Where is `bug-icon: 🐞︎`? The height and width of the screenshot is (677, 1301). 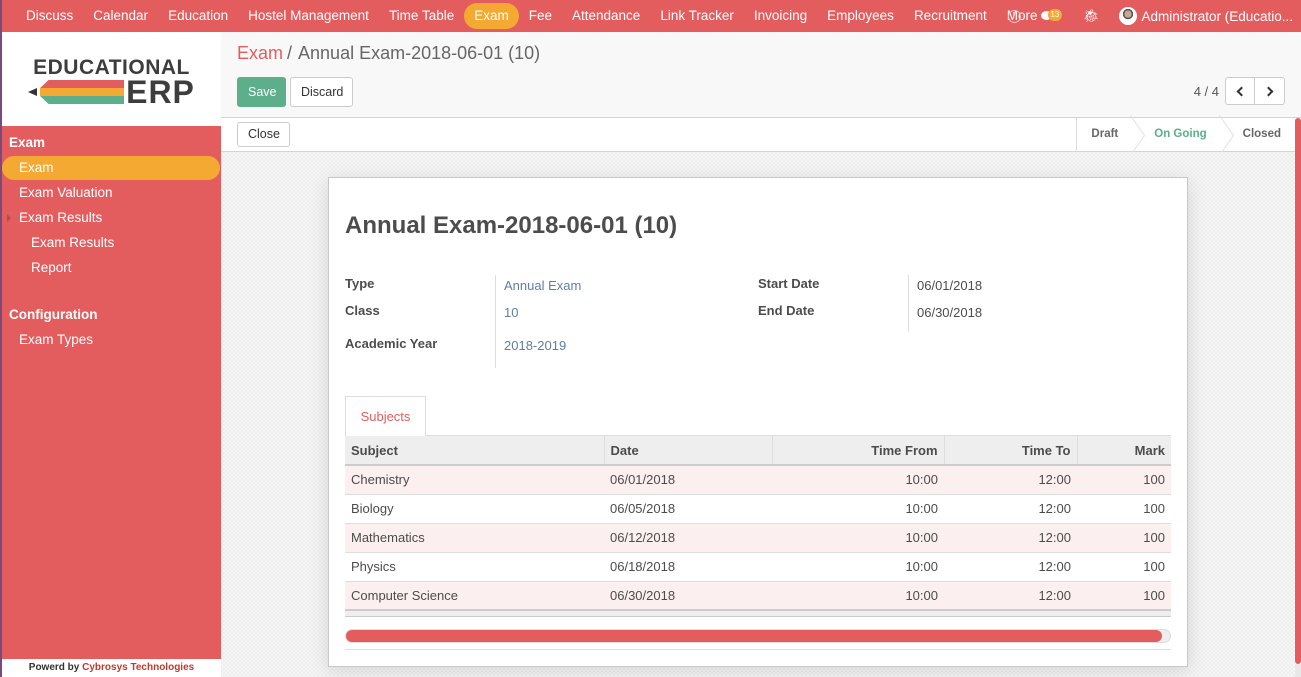 bug-icon: 🐞︎ is located at coordinates (1091, 15).